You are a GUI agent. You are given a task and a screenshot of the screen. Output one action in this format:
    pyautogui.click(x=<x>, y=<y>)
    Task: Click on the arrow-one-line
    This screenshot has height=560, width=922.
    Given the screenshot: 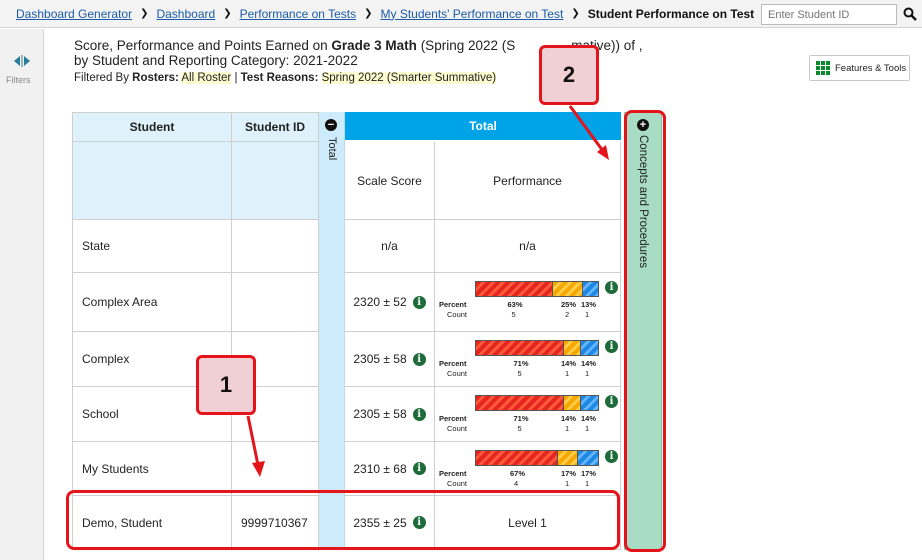 What is the action you would take?
    pyautogui.click(x=253, y=440)
    